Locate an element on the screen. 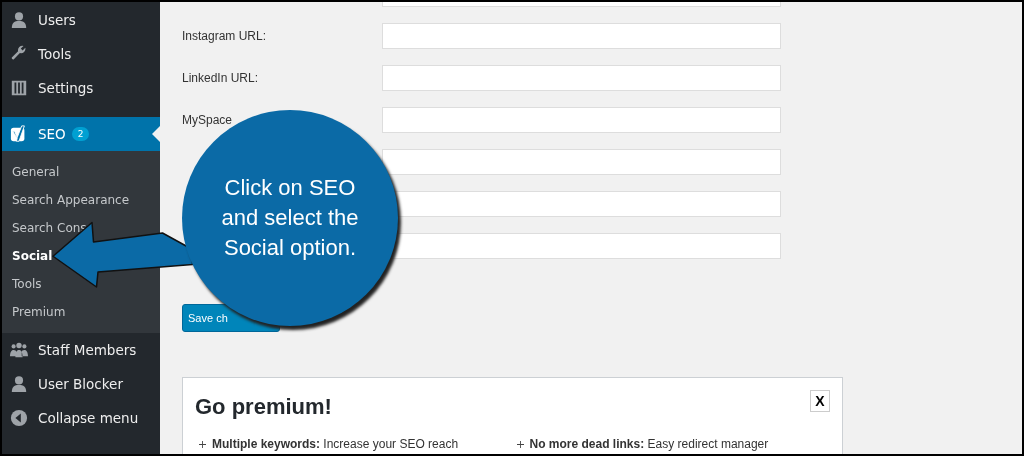 The width and height of the screenshot is (1024, 456). card-title: Go premium! is located at coordinates (263, 407).